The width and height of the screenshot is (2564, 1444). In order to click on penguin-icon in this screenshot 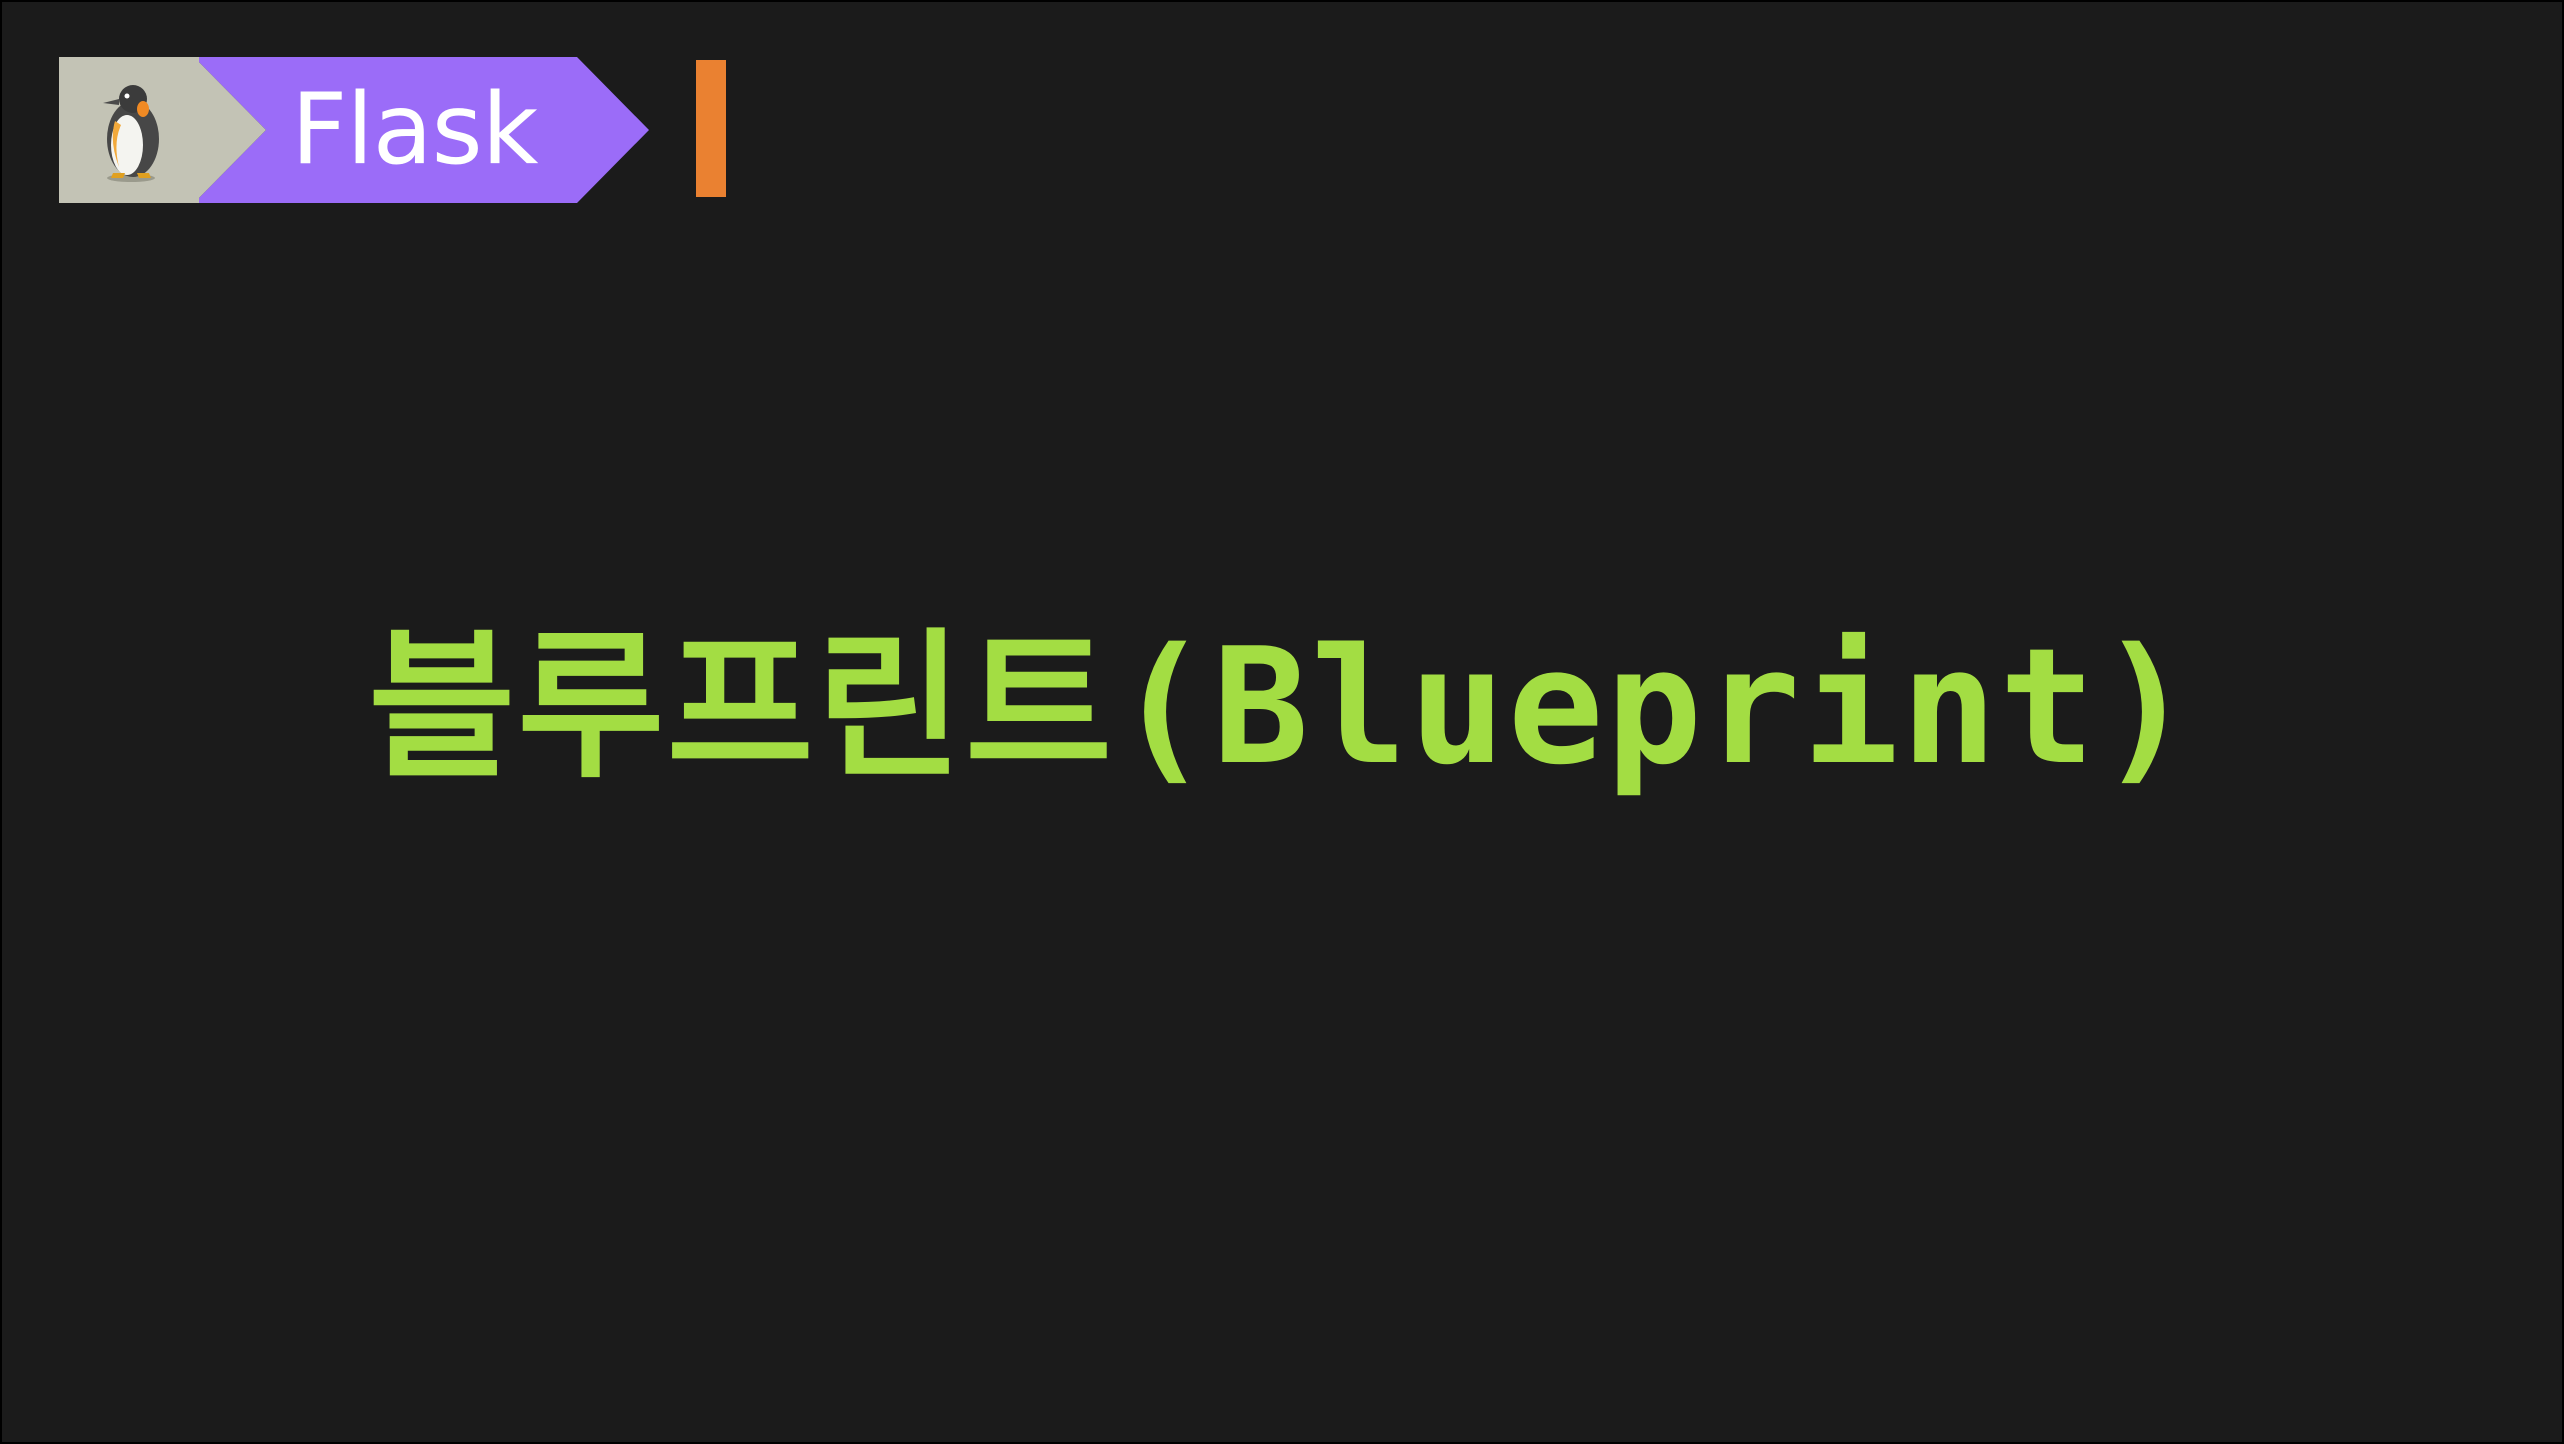, I will do `click(131, 133)`.